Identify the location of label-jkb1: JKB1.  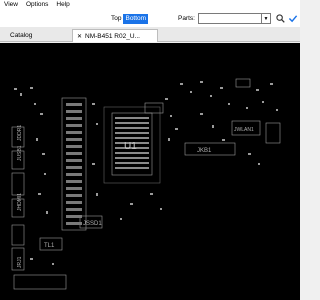
(204, 151).